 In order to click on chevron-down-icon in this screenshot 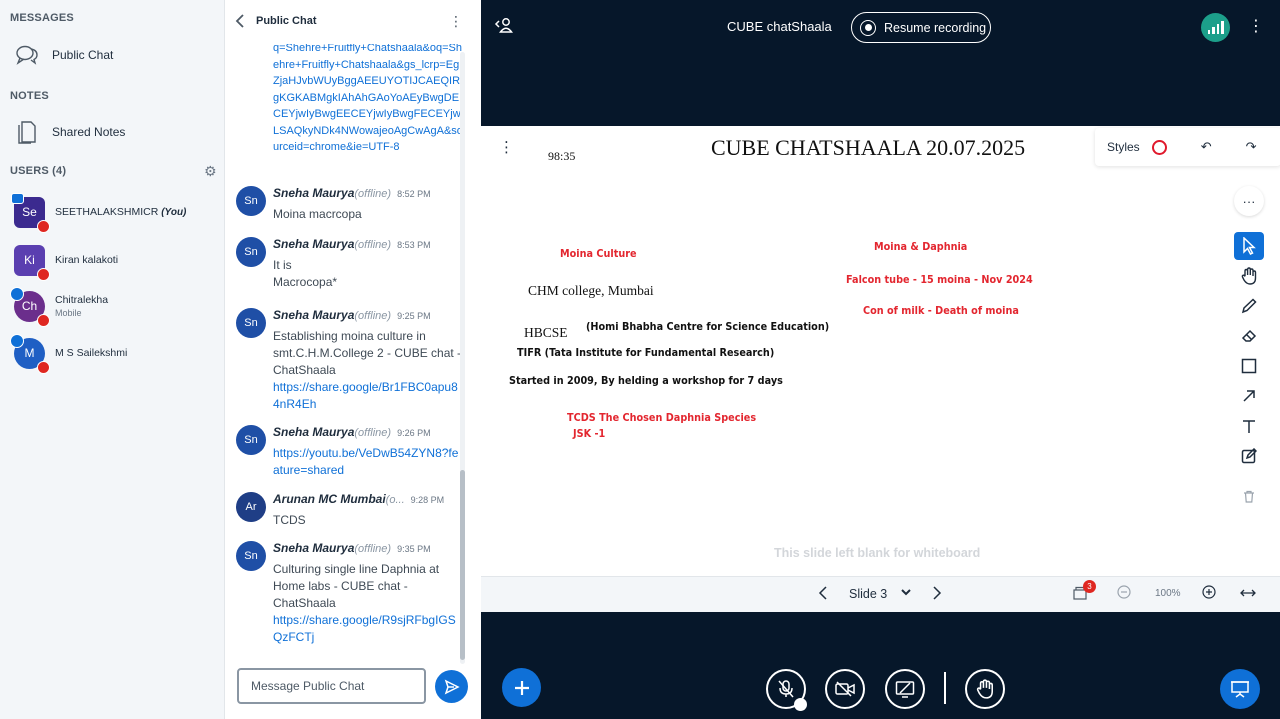, I will do `click(906, 593)`.